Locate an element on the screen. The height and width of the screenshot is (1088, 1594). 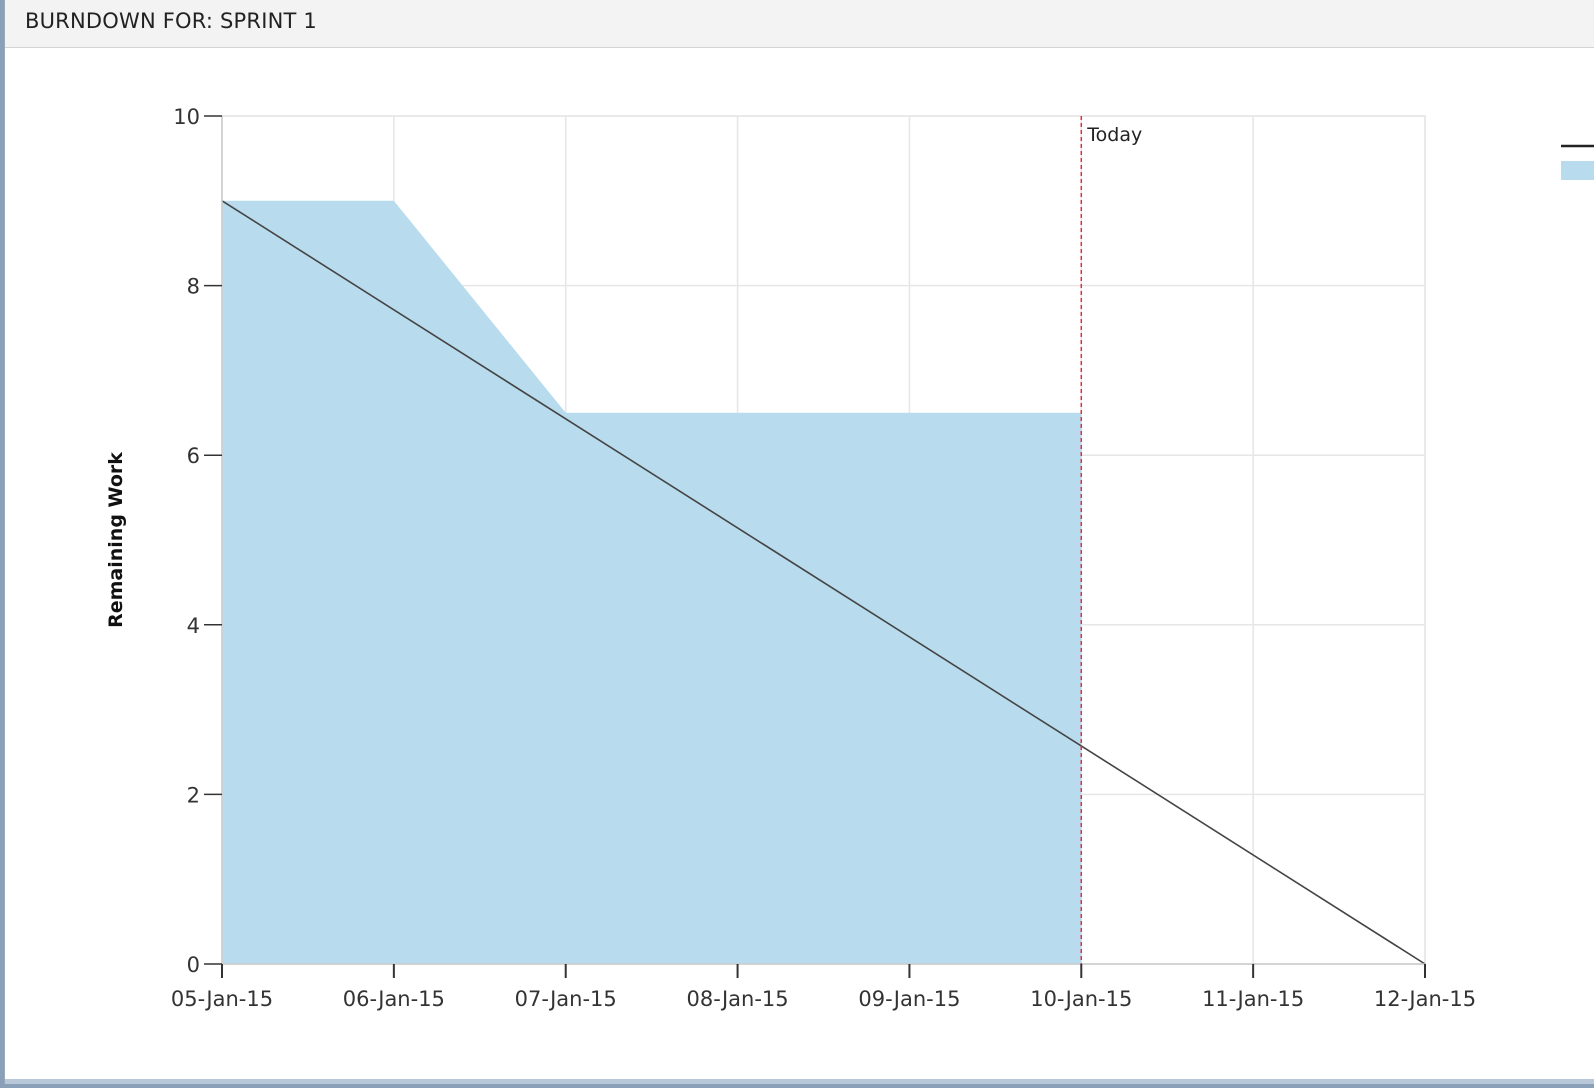
x-tick-label: 12-Jan-15 is located at coordinates (1425, 999).